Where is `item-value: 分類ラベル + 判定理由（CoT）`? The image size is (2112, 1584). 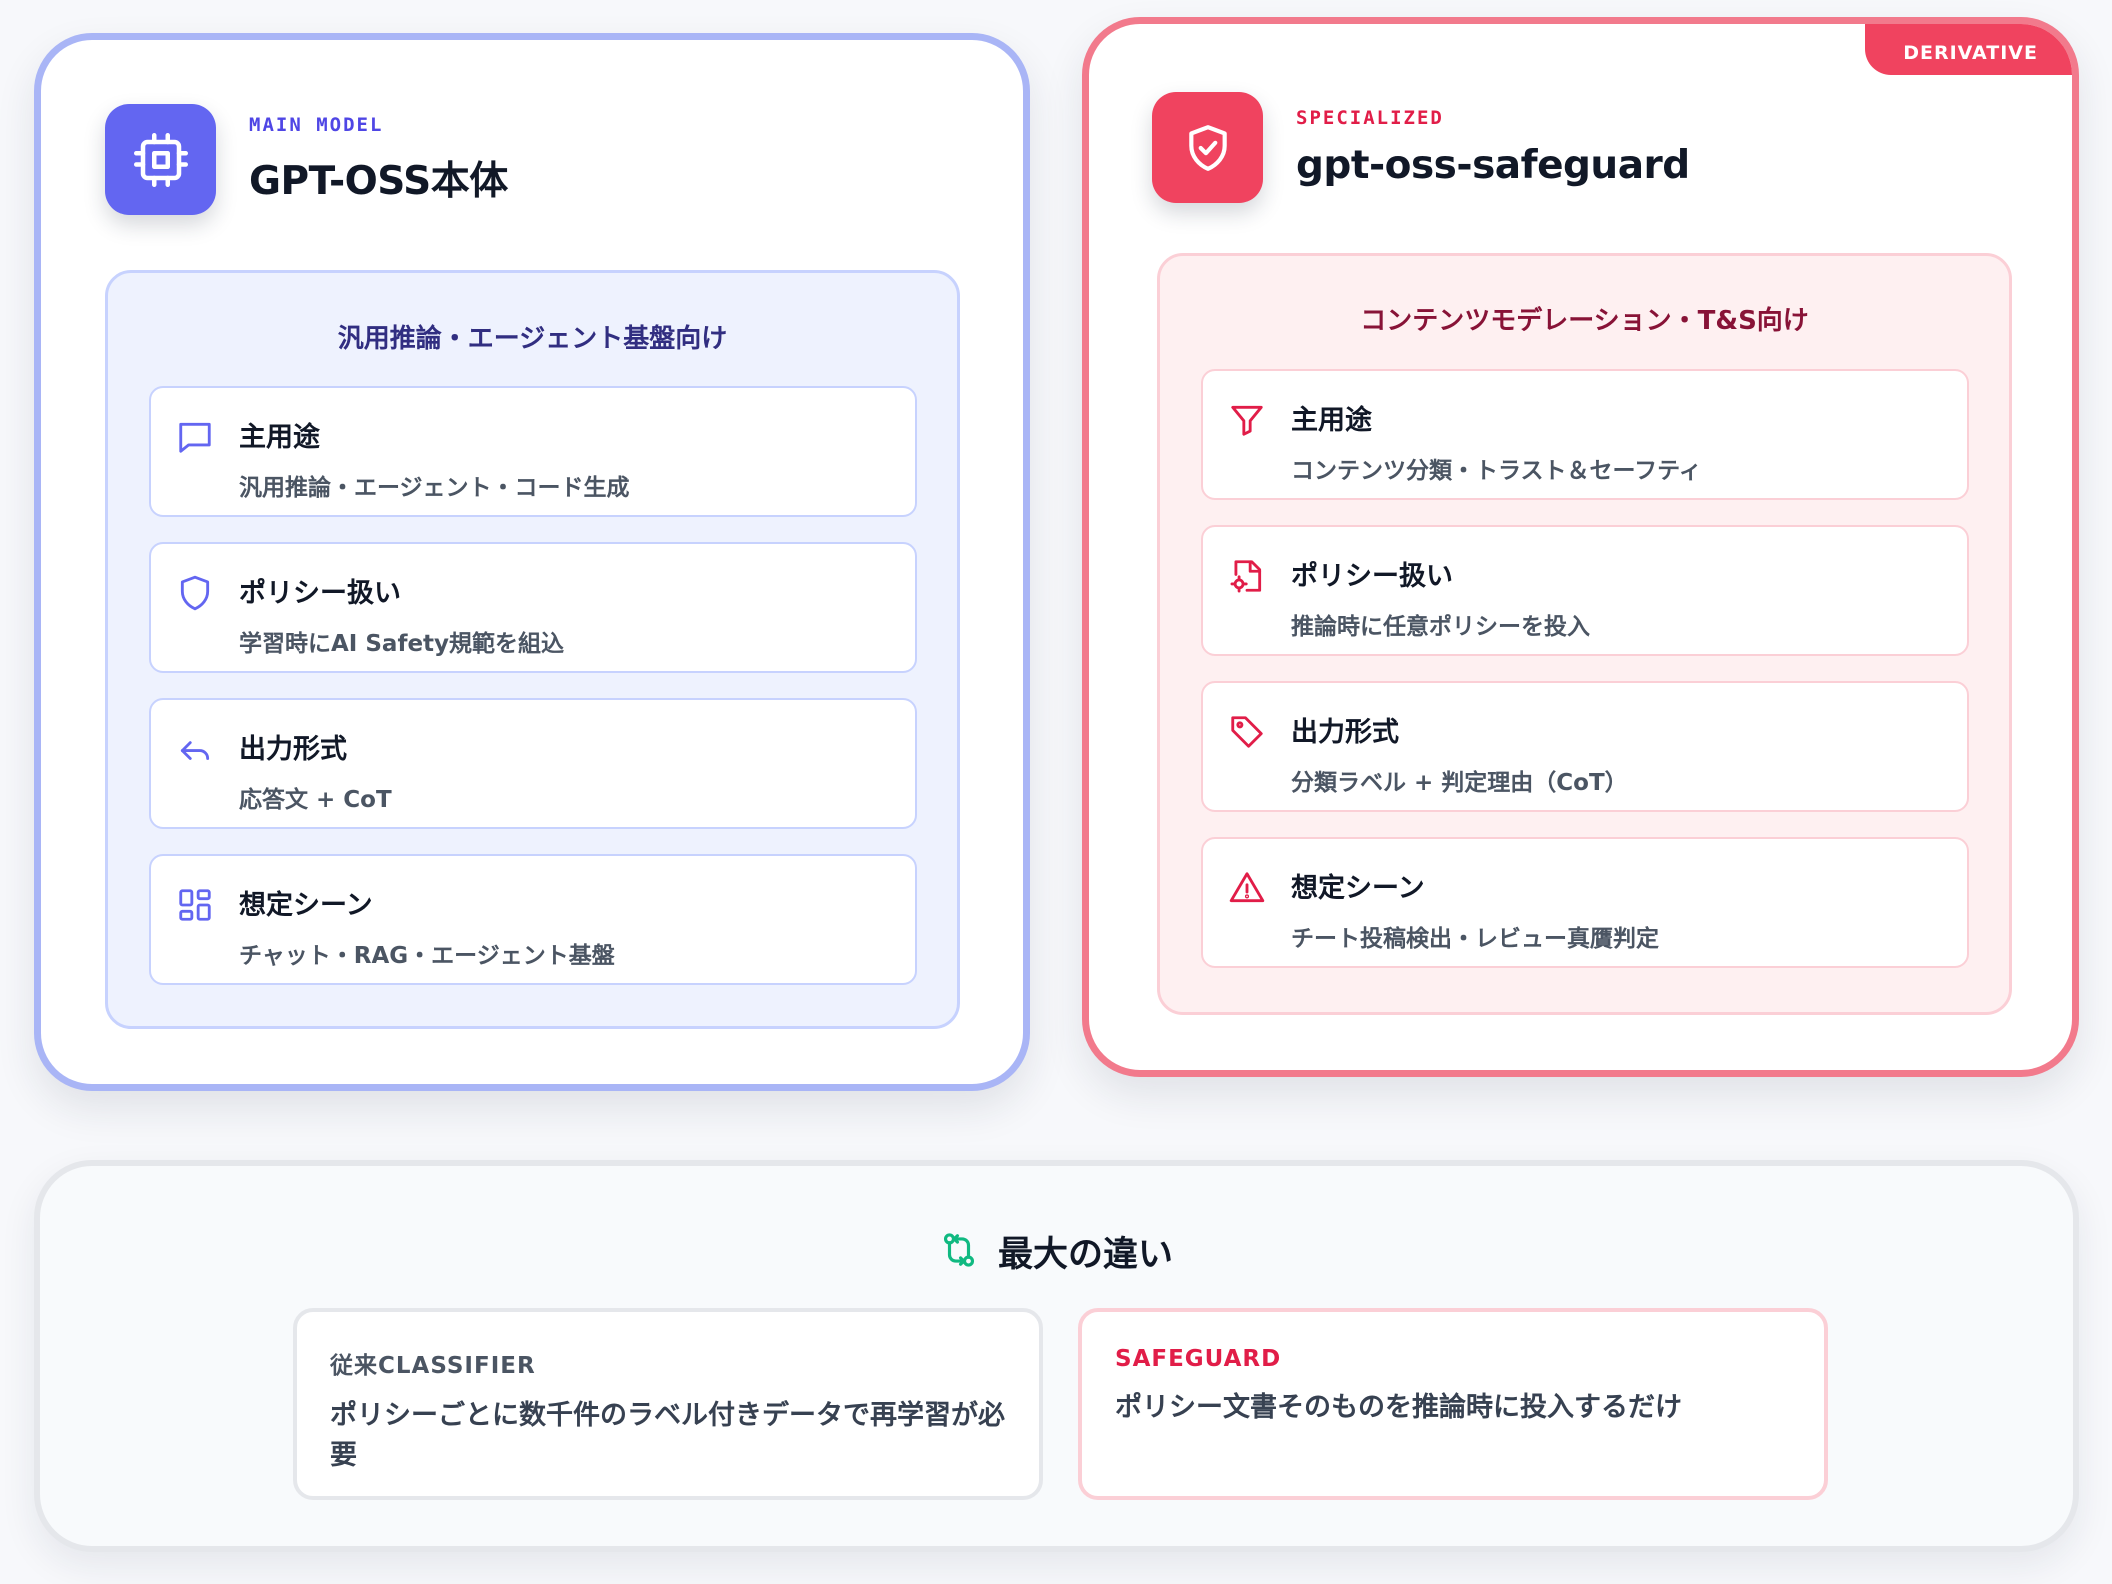
item-value: 分類ラベル + 判定理由（CoT） is located at coordinates (1459, 783).